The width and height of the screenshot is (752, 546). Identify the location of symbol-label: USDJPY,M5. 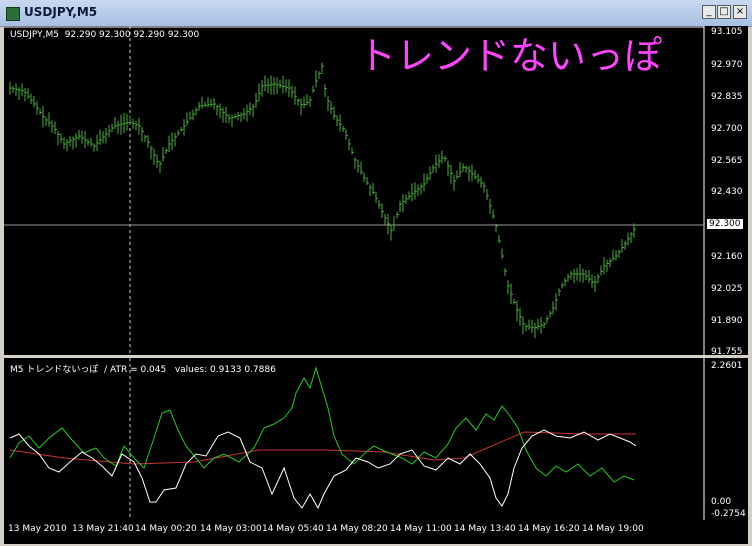
(34, 35).